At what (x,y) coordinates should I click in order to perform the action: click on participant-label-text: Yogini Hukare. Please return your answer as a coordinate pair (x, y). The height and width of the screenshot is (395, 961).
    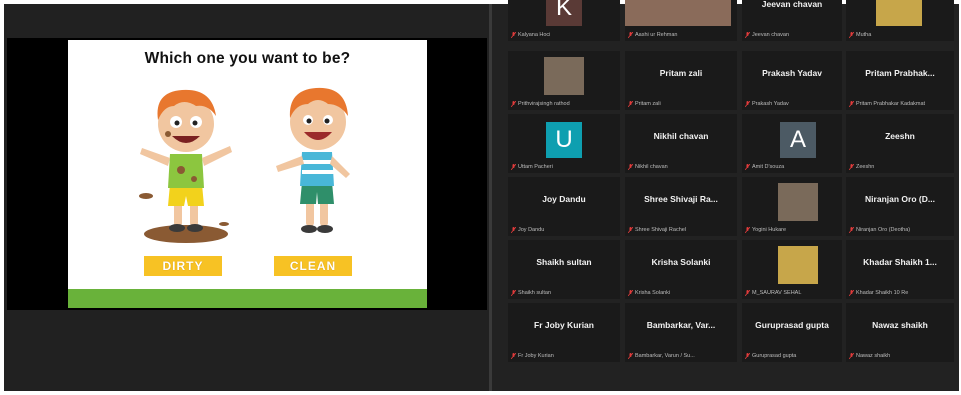
    Looking at the image, I should click on (769, 230).